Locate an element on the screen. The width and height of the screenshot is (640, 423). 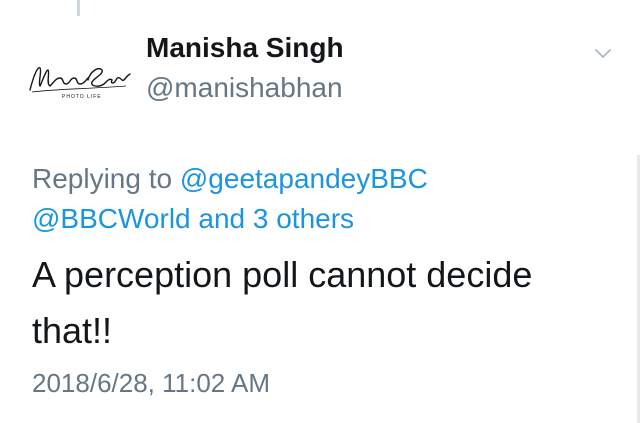
replying-to-line-2: @BBCWorld and 3 others is located at coordinates (193, 219).